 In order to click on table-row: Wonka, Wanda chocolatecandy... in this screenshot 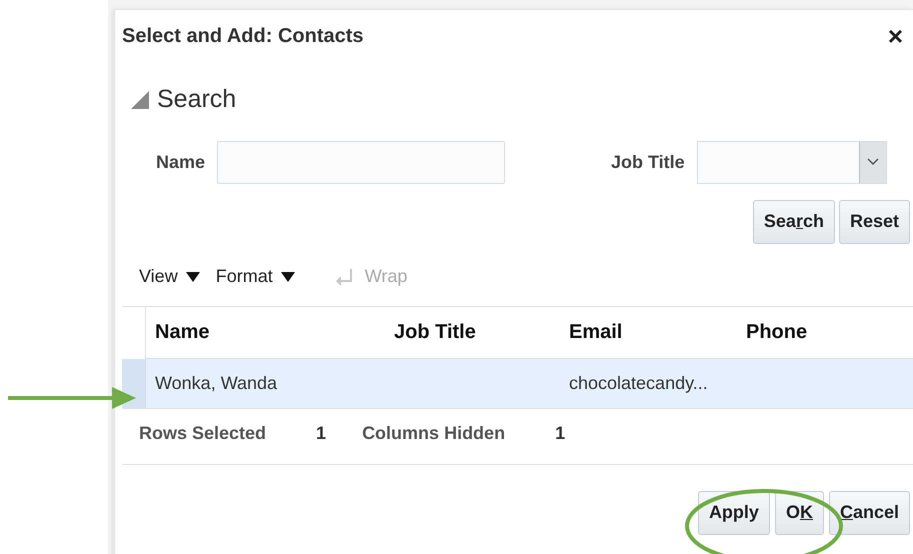, I will do `click(517, 383)`.